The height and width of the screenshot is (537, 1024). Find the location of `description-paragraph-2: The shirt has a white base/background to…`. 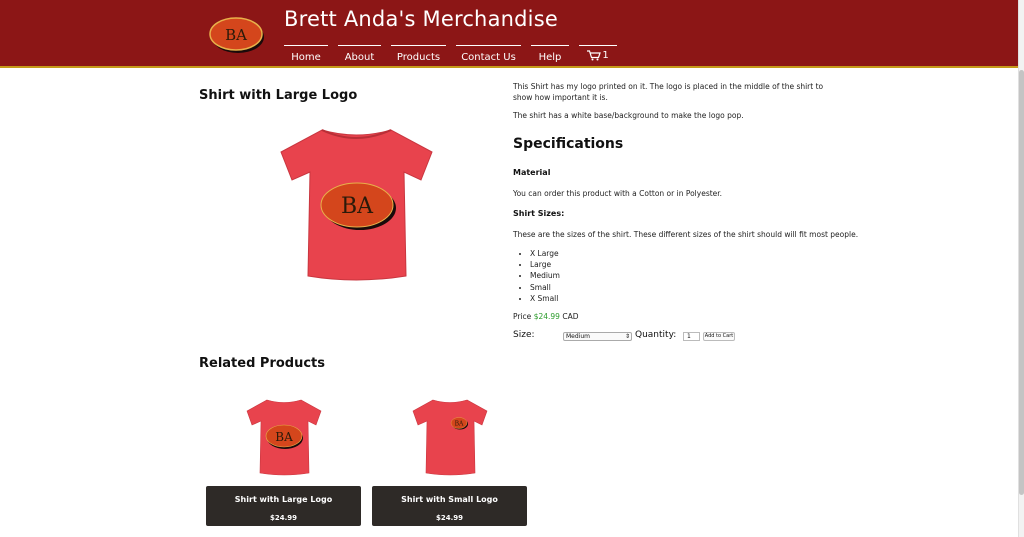

description-paragraph-2: The shirt has a white base/background to… is located at coordinates (628, 115).